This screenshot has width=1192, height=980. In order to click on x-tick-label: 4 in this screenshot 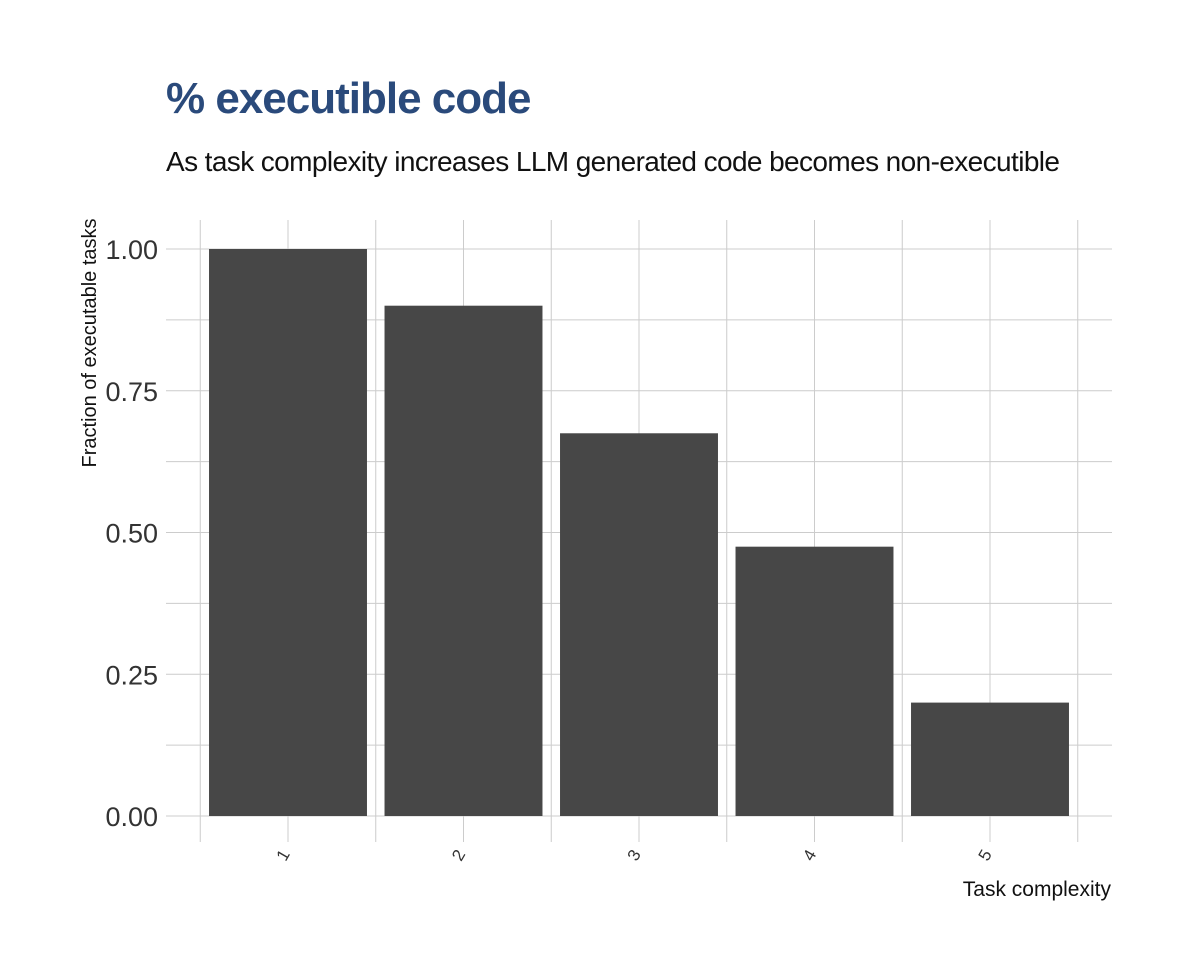, I will do `click(809, 855)`.